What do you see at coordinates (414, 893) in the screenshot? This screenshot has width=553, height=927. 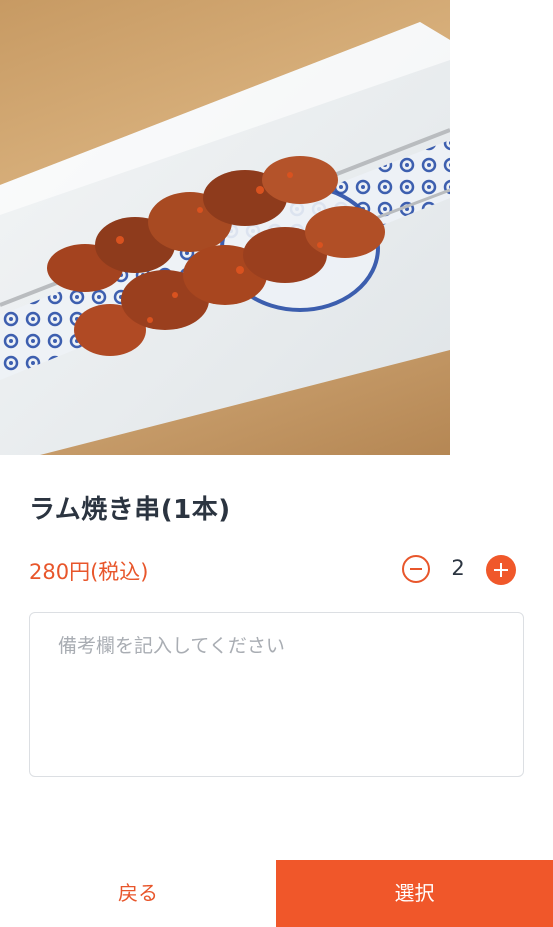 I see `select-button: 選択` at bounding box center [414, 893].